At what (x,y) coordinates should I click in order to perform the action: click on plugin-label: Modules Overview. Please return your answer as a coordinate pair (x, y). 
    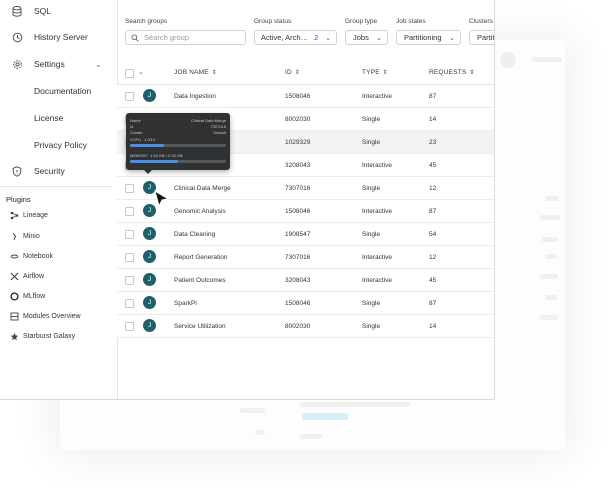
    Looking at the image, I should click on (52, 316).